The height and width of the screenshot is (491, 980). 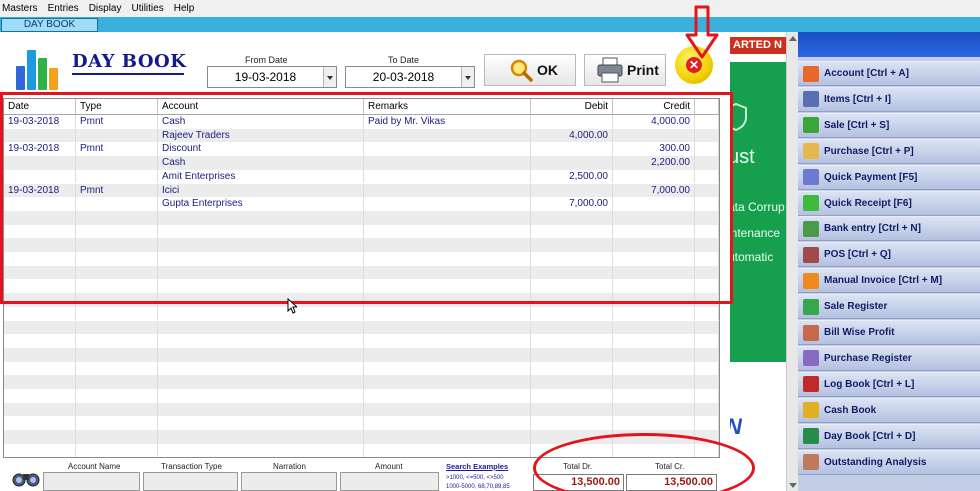 I want to click on sidebar-item-quick-receipt: Quick Receipt [F6], so click(x=889, y=203).